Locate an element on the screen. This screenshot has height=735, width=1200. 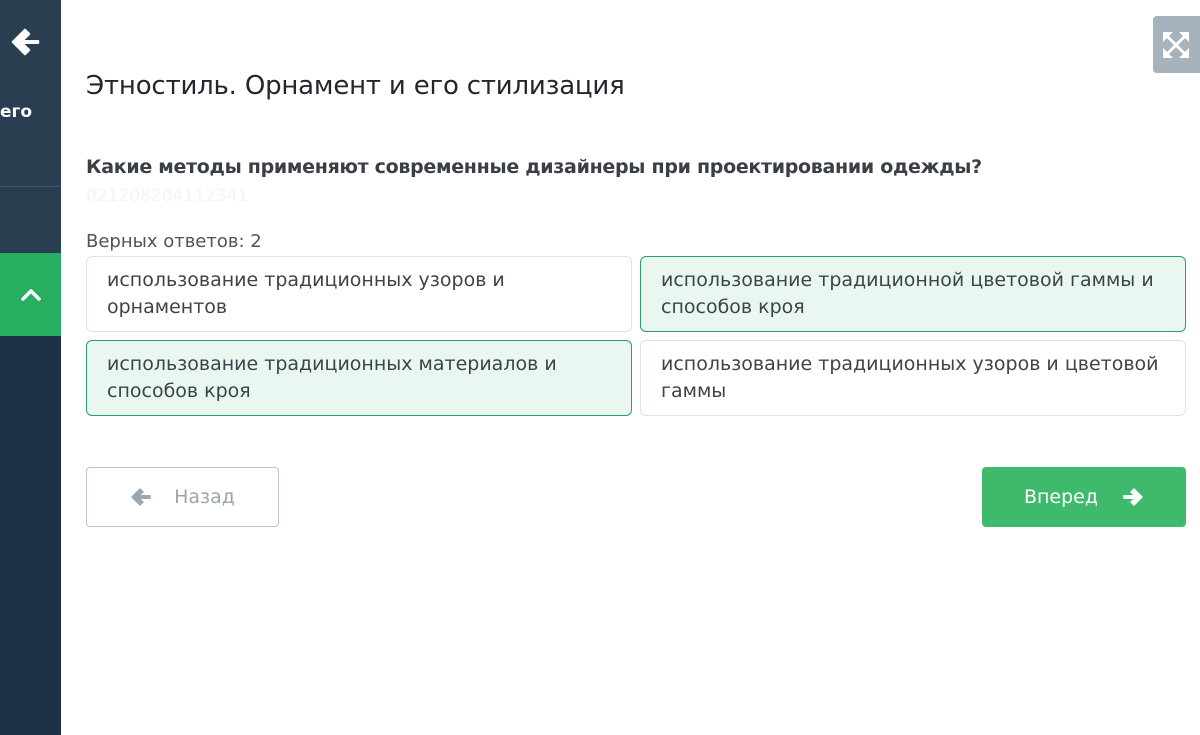
expand-icon is located at coordinates (1176, 44).